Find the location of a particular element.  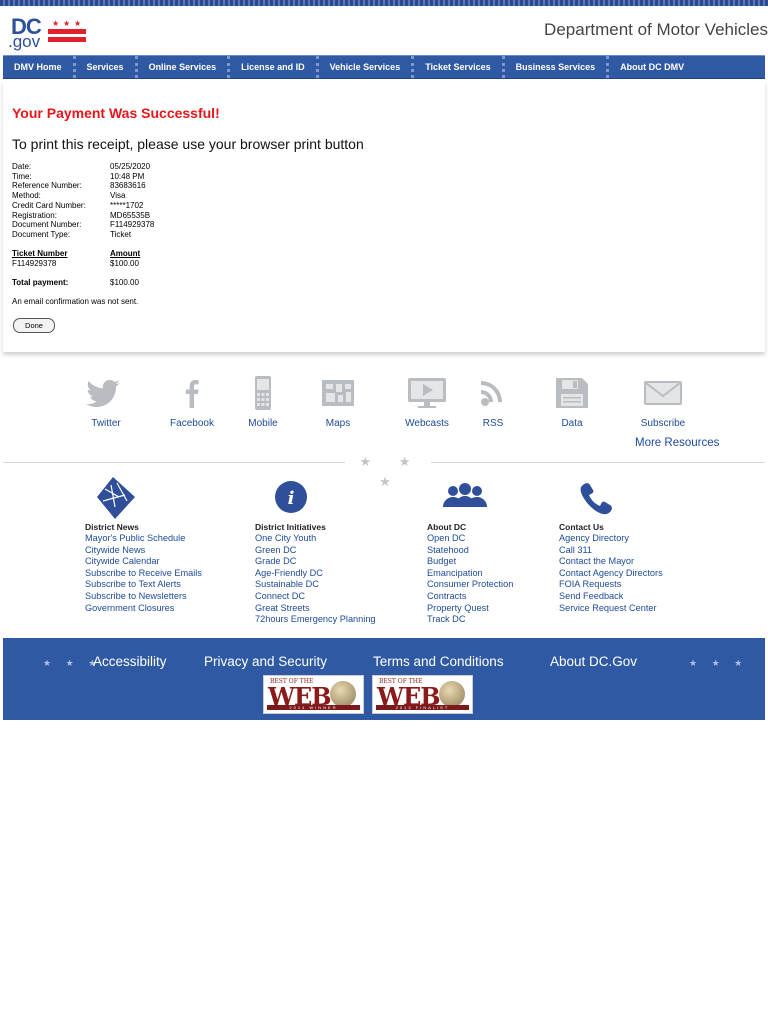

field-label: Date: is located at coordinates (22, 166).